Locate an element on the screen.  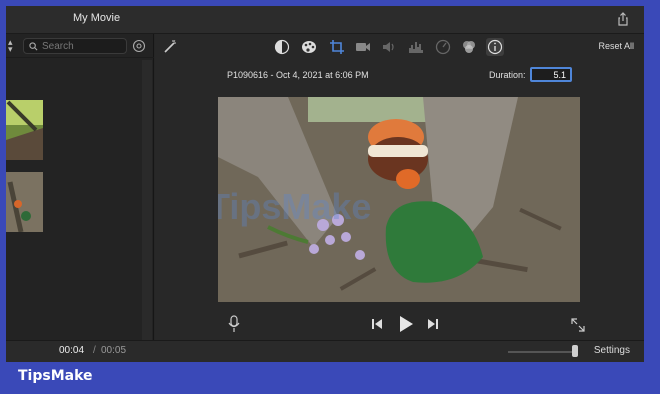
info-icon is located at coordinates (495, 47).